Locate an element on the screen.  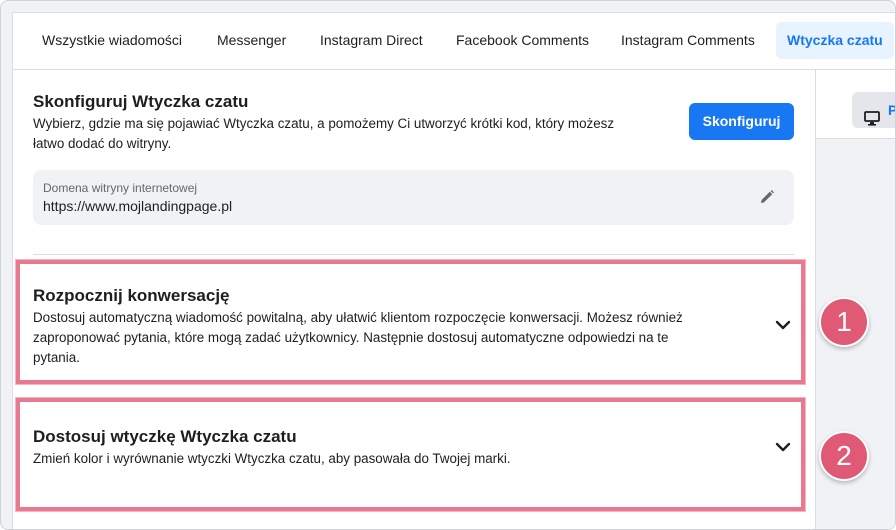
preview-button: Po is located at coordinates (873, 110).